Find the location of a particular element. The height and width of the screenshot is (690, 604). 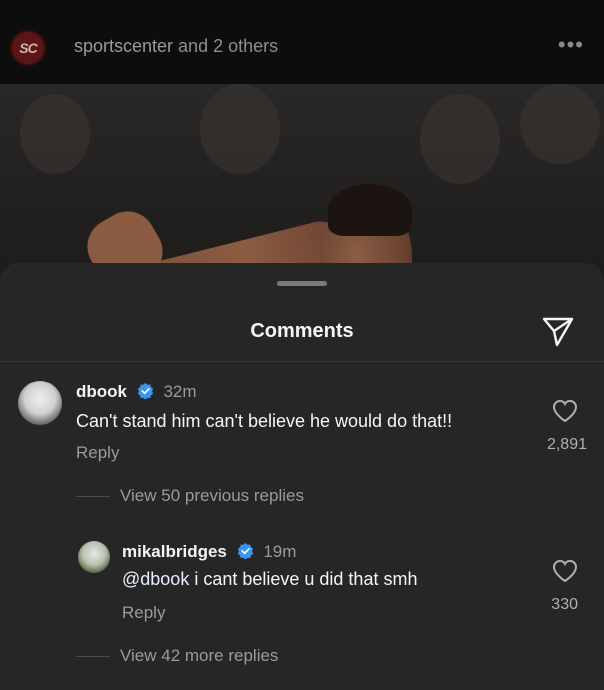

more-dots-icon: ••• is located at coordinates (571, 45).